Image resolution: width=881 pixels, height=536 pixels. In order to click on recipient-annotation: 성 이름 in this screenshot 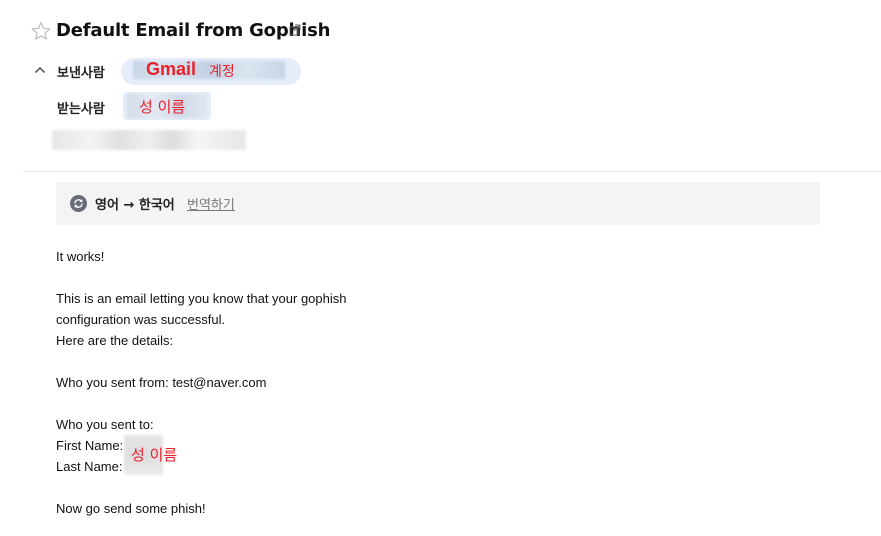, I will do `click(162, 107)`.